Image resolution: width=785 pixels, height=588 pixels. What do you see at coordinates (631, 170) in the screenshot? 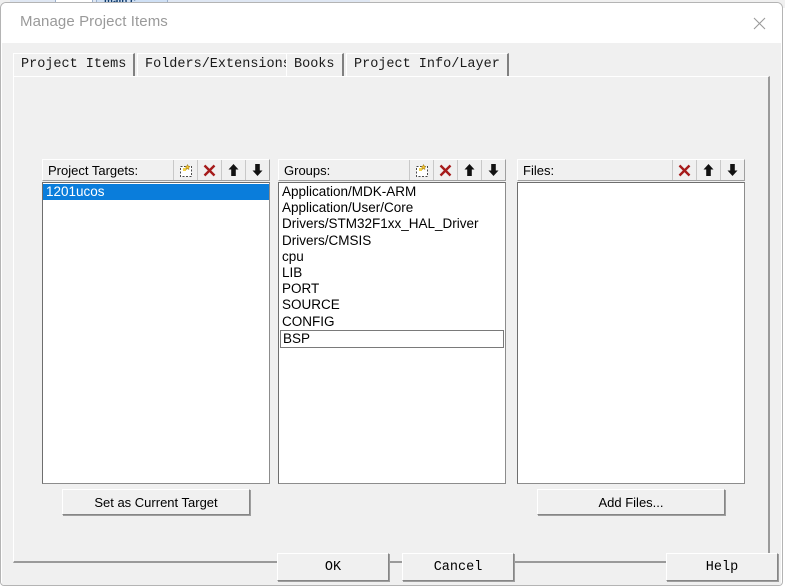
I see `files-header: Files:` at bounding box center [631, 170].